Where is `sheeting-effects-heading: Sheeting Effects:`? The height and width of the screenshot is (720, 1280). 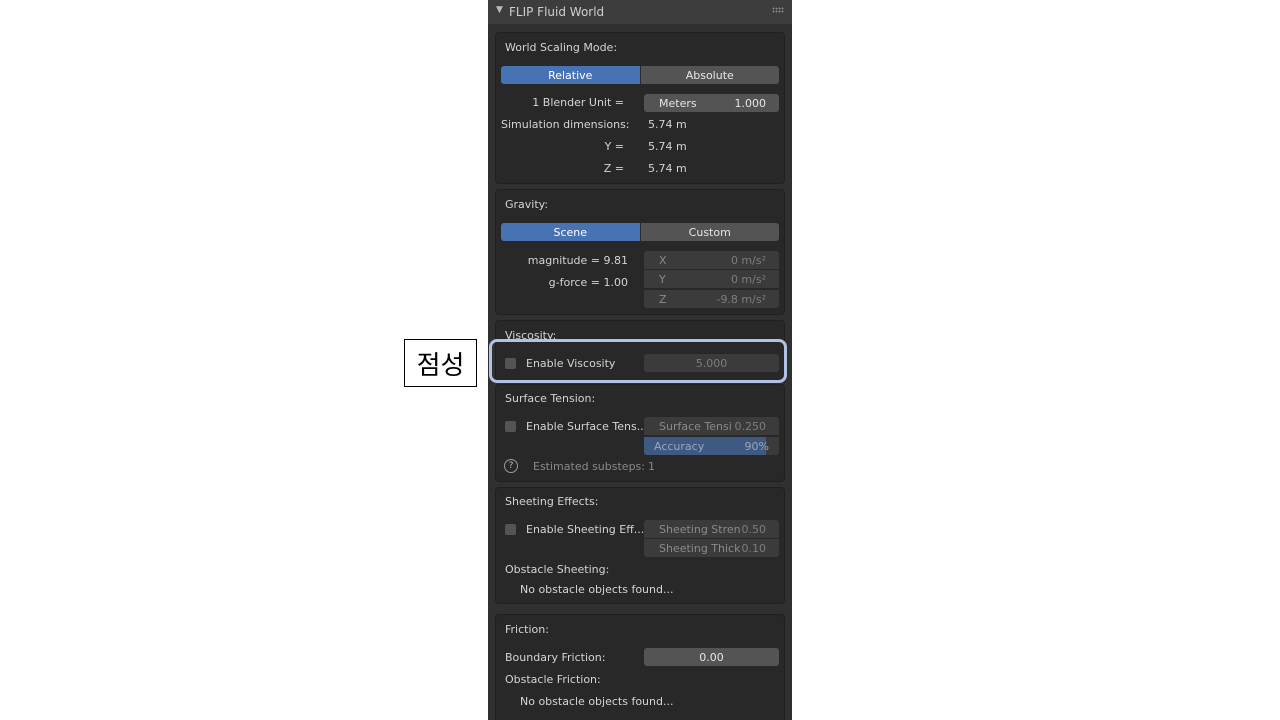 sheeting-effects-heading: Sheeting Effects: is located at coordinates (552, 501).